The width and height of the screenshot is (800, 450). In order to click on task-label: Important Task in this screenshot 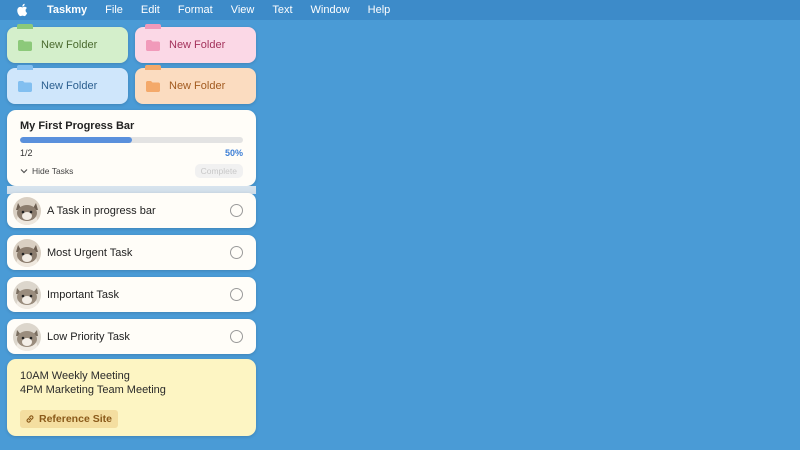, I will do `click(83, 294)`.